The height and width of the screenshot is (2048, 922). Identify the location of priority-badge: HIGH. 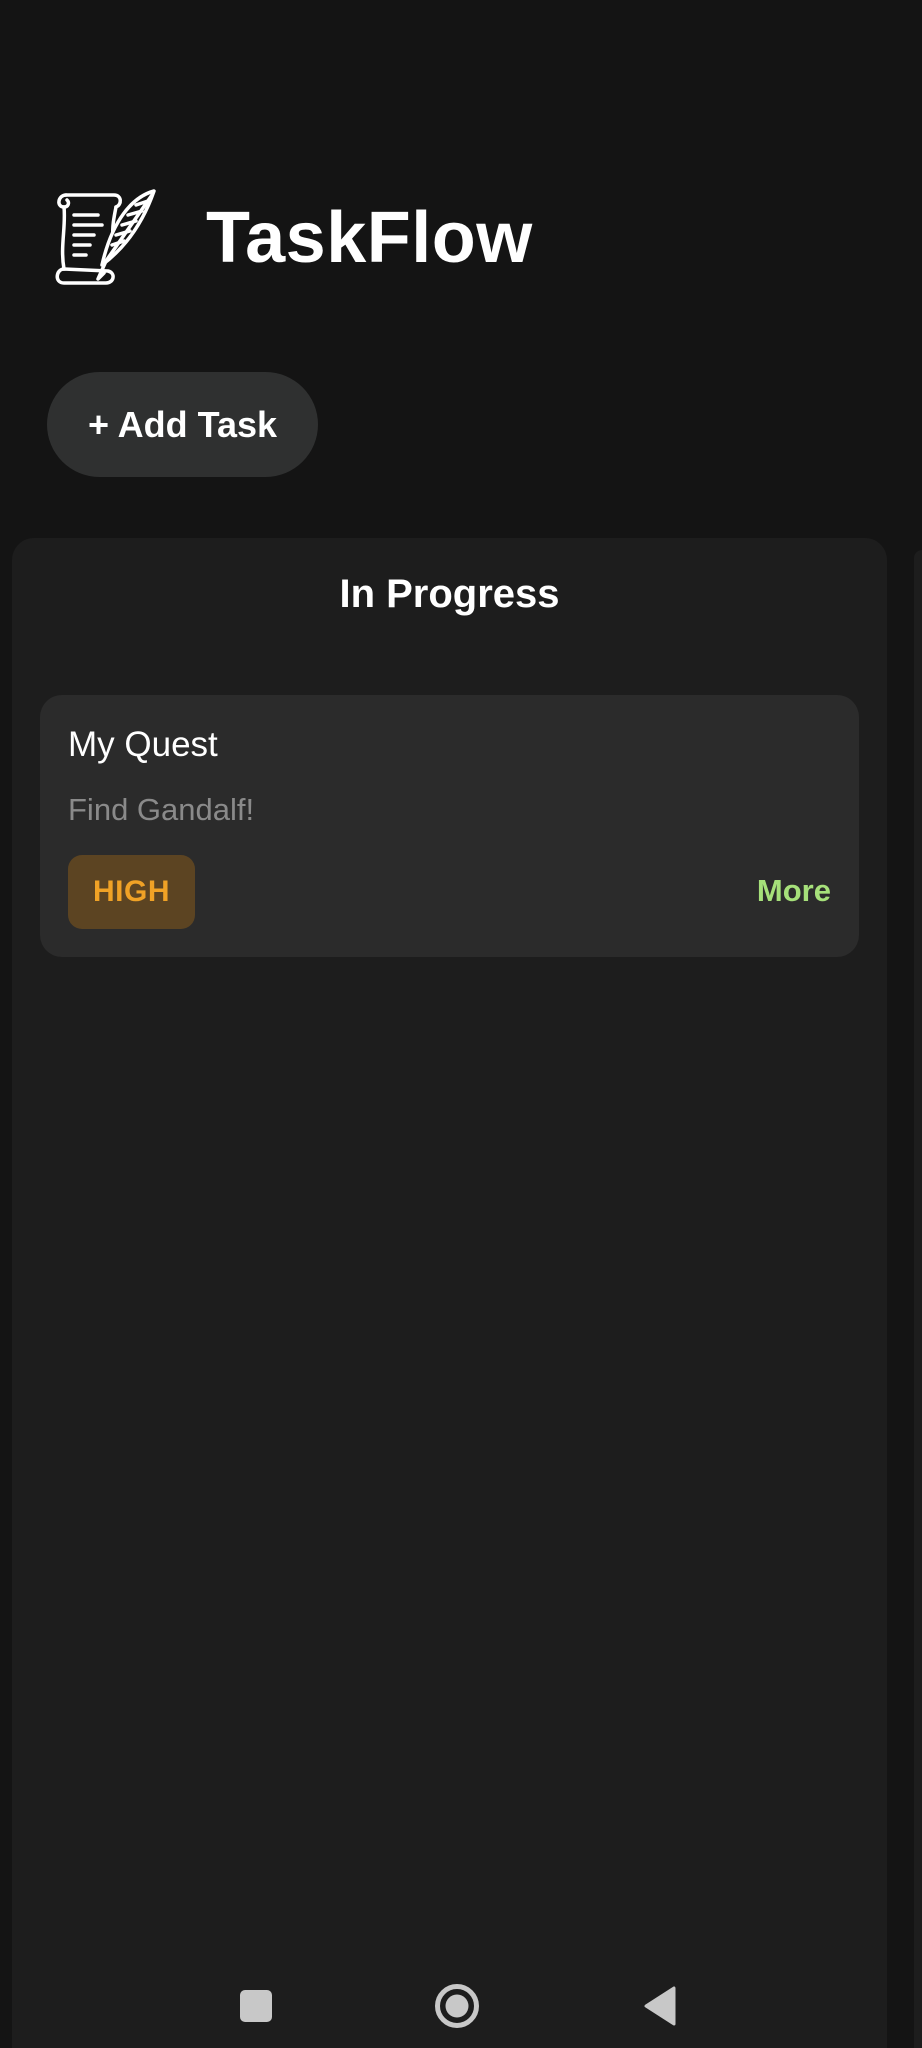
(131, 892).